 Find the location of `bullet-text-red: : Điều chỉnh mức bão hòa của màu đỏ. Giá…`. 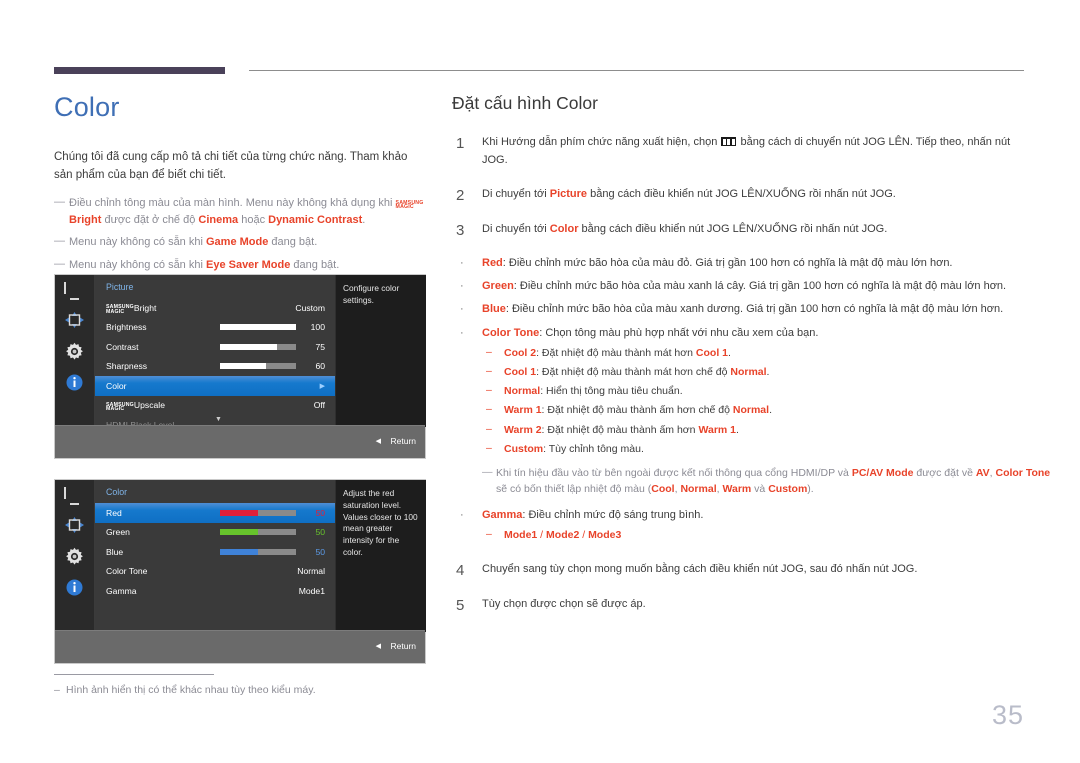

bullet-text-red: : Điều chỉnh mức bão hòa của màu đỏ. Giá… is located at coordinates (727, 263).